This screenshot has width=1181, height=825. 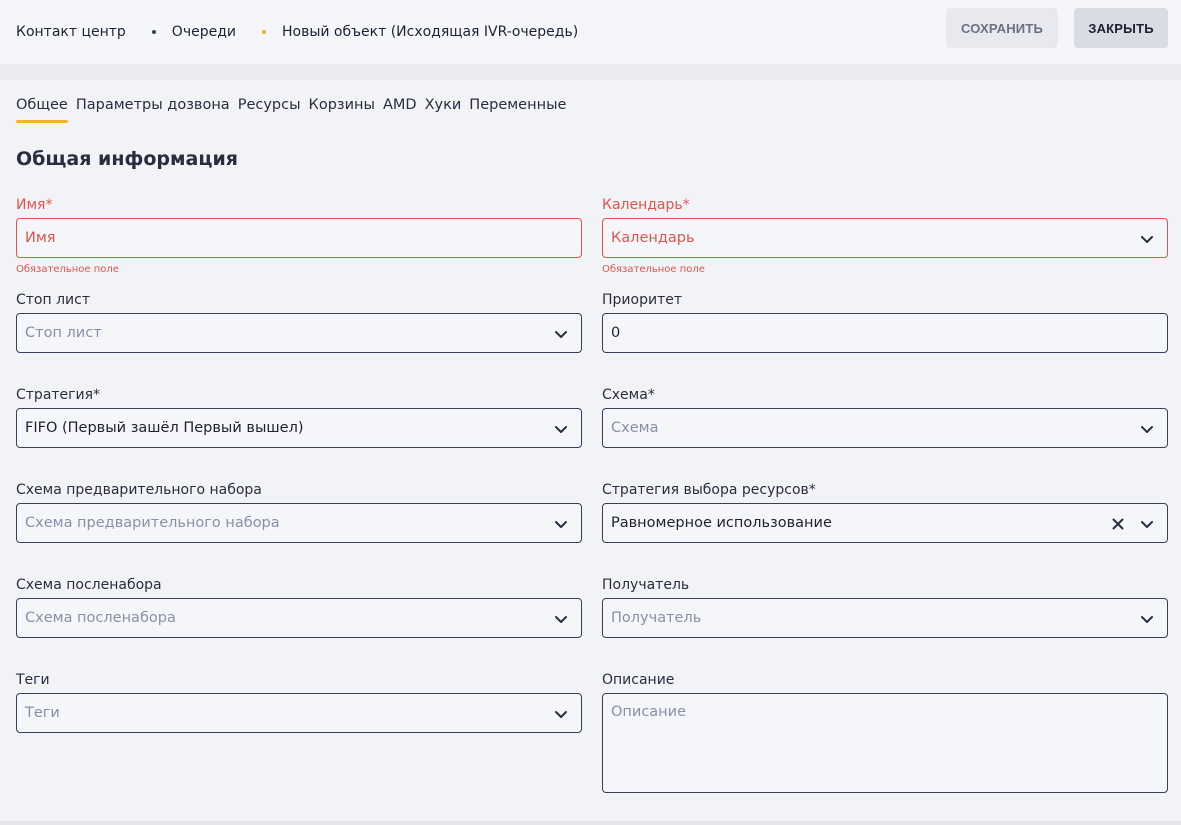 I want to click on recipient-label: Получатель, so click(x=646, y=585).